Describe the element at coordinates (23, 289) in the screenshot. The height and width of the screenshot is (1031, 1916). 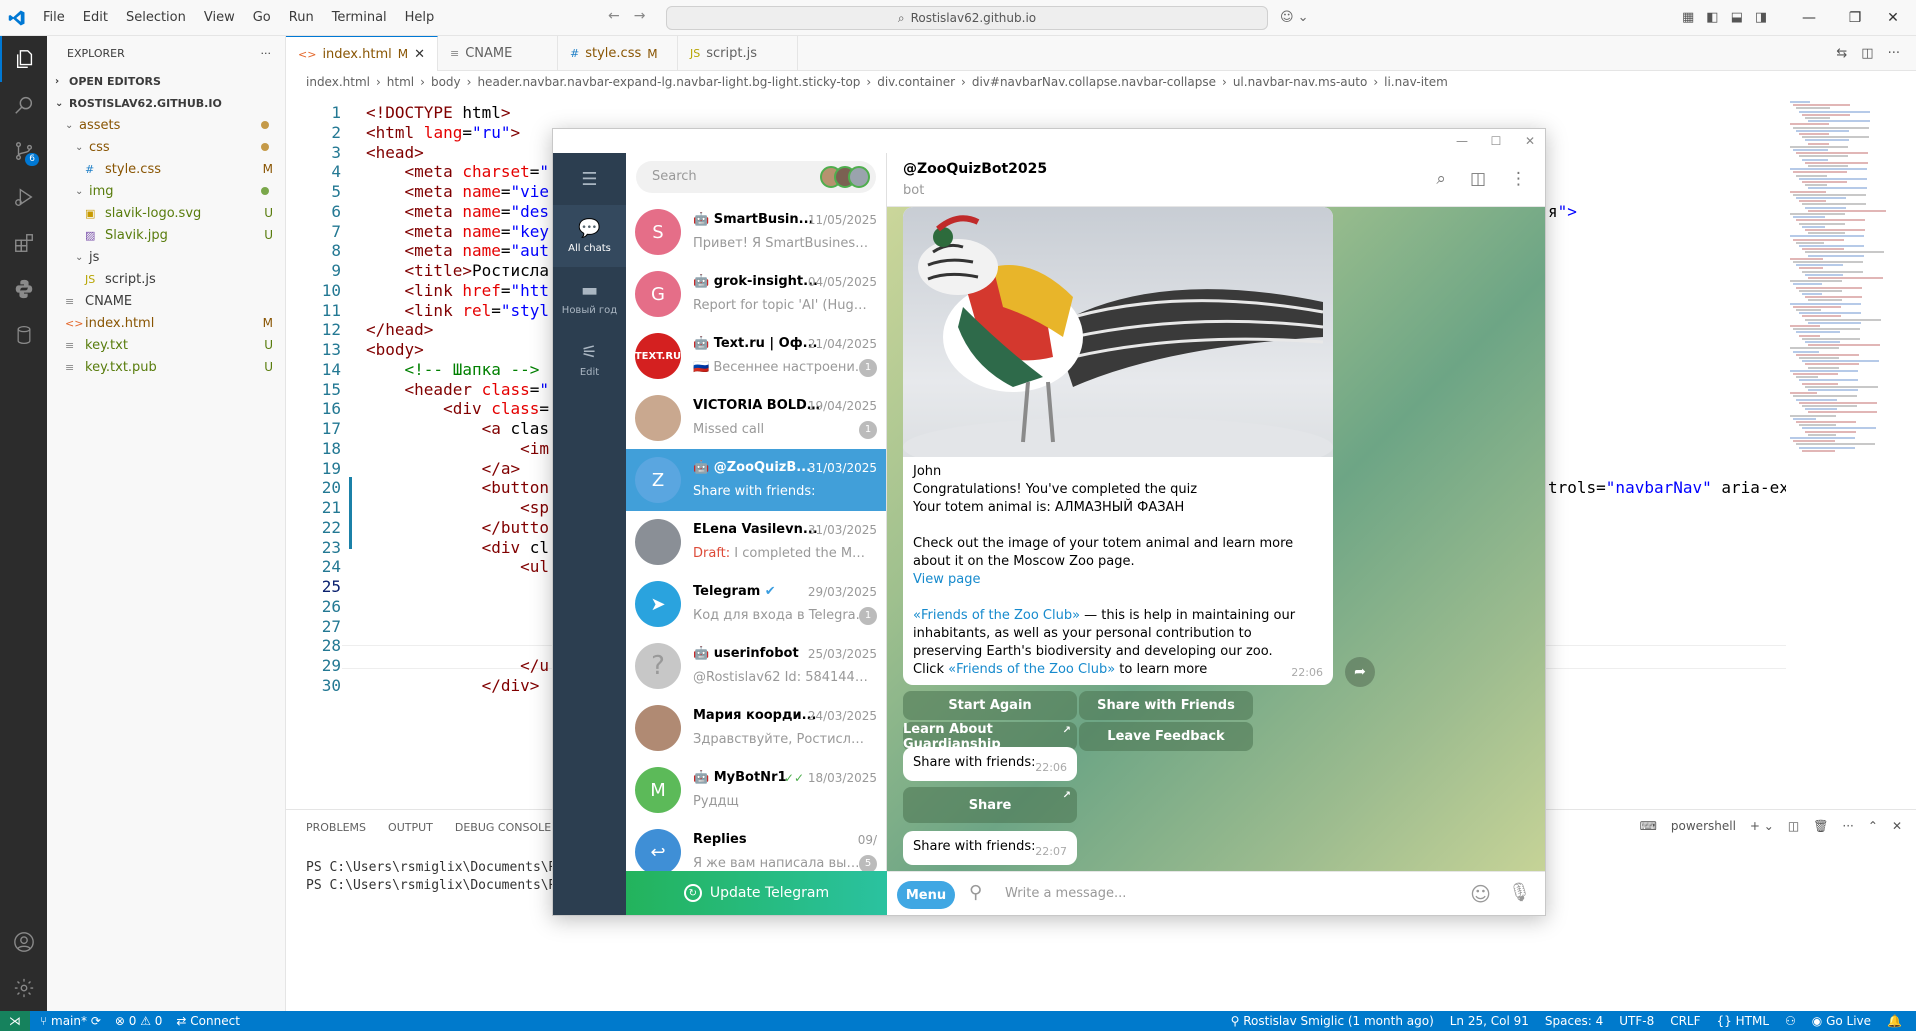
I see `python-icon` at that location.